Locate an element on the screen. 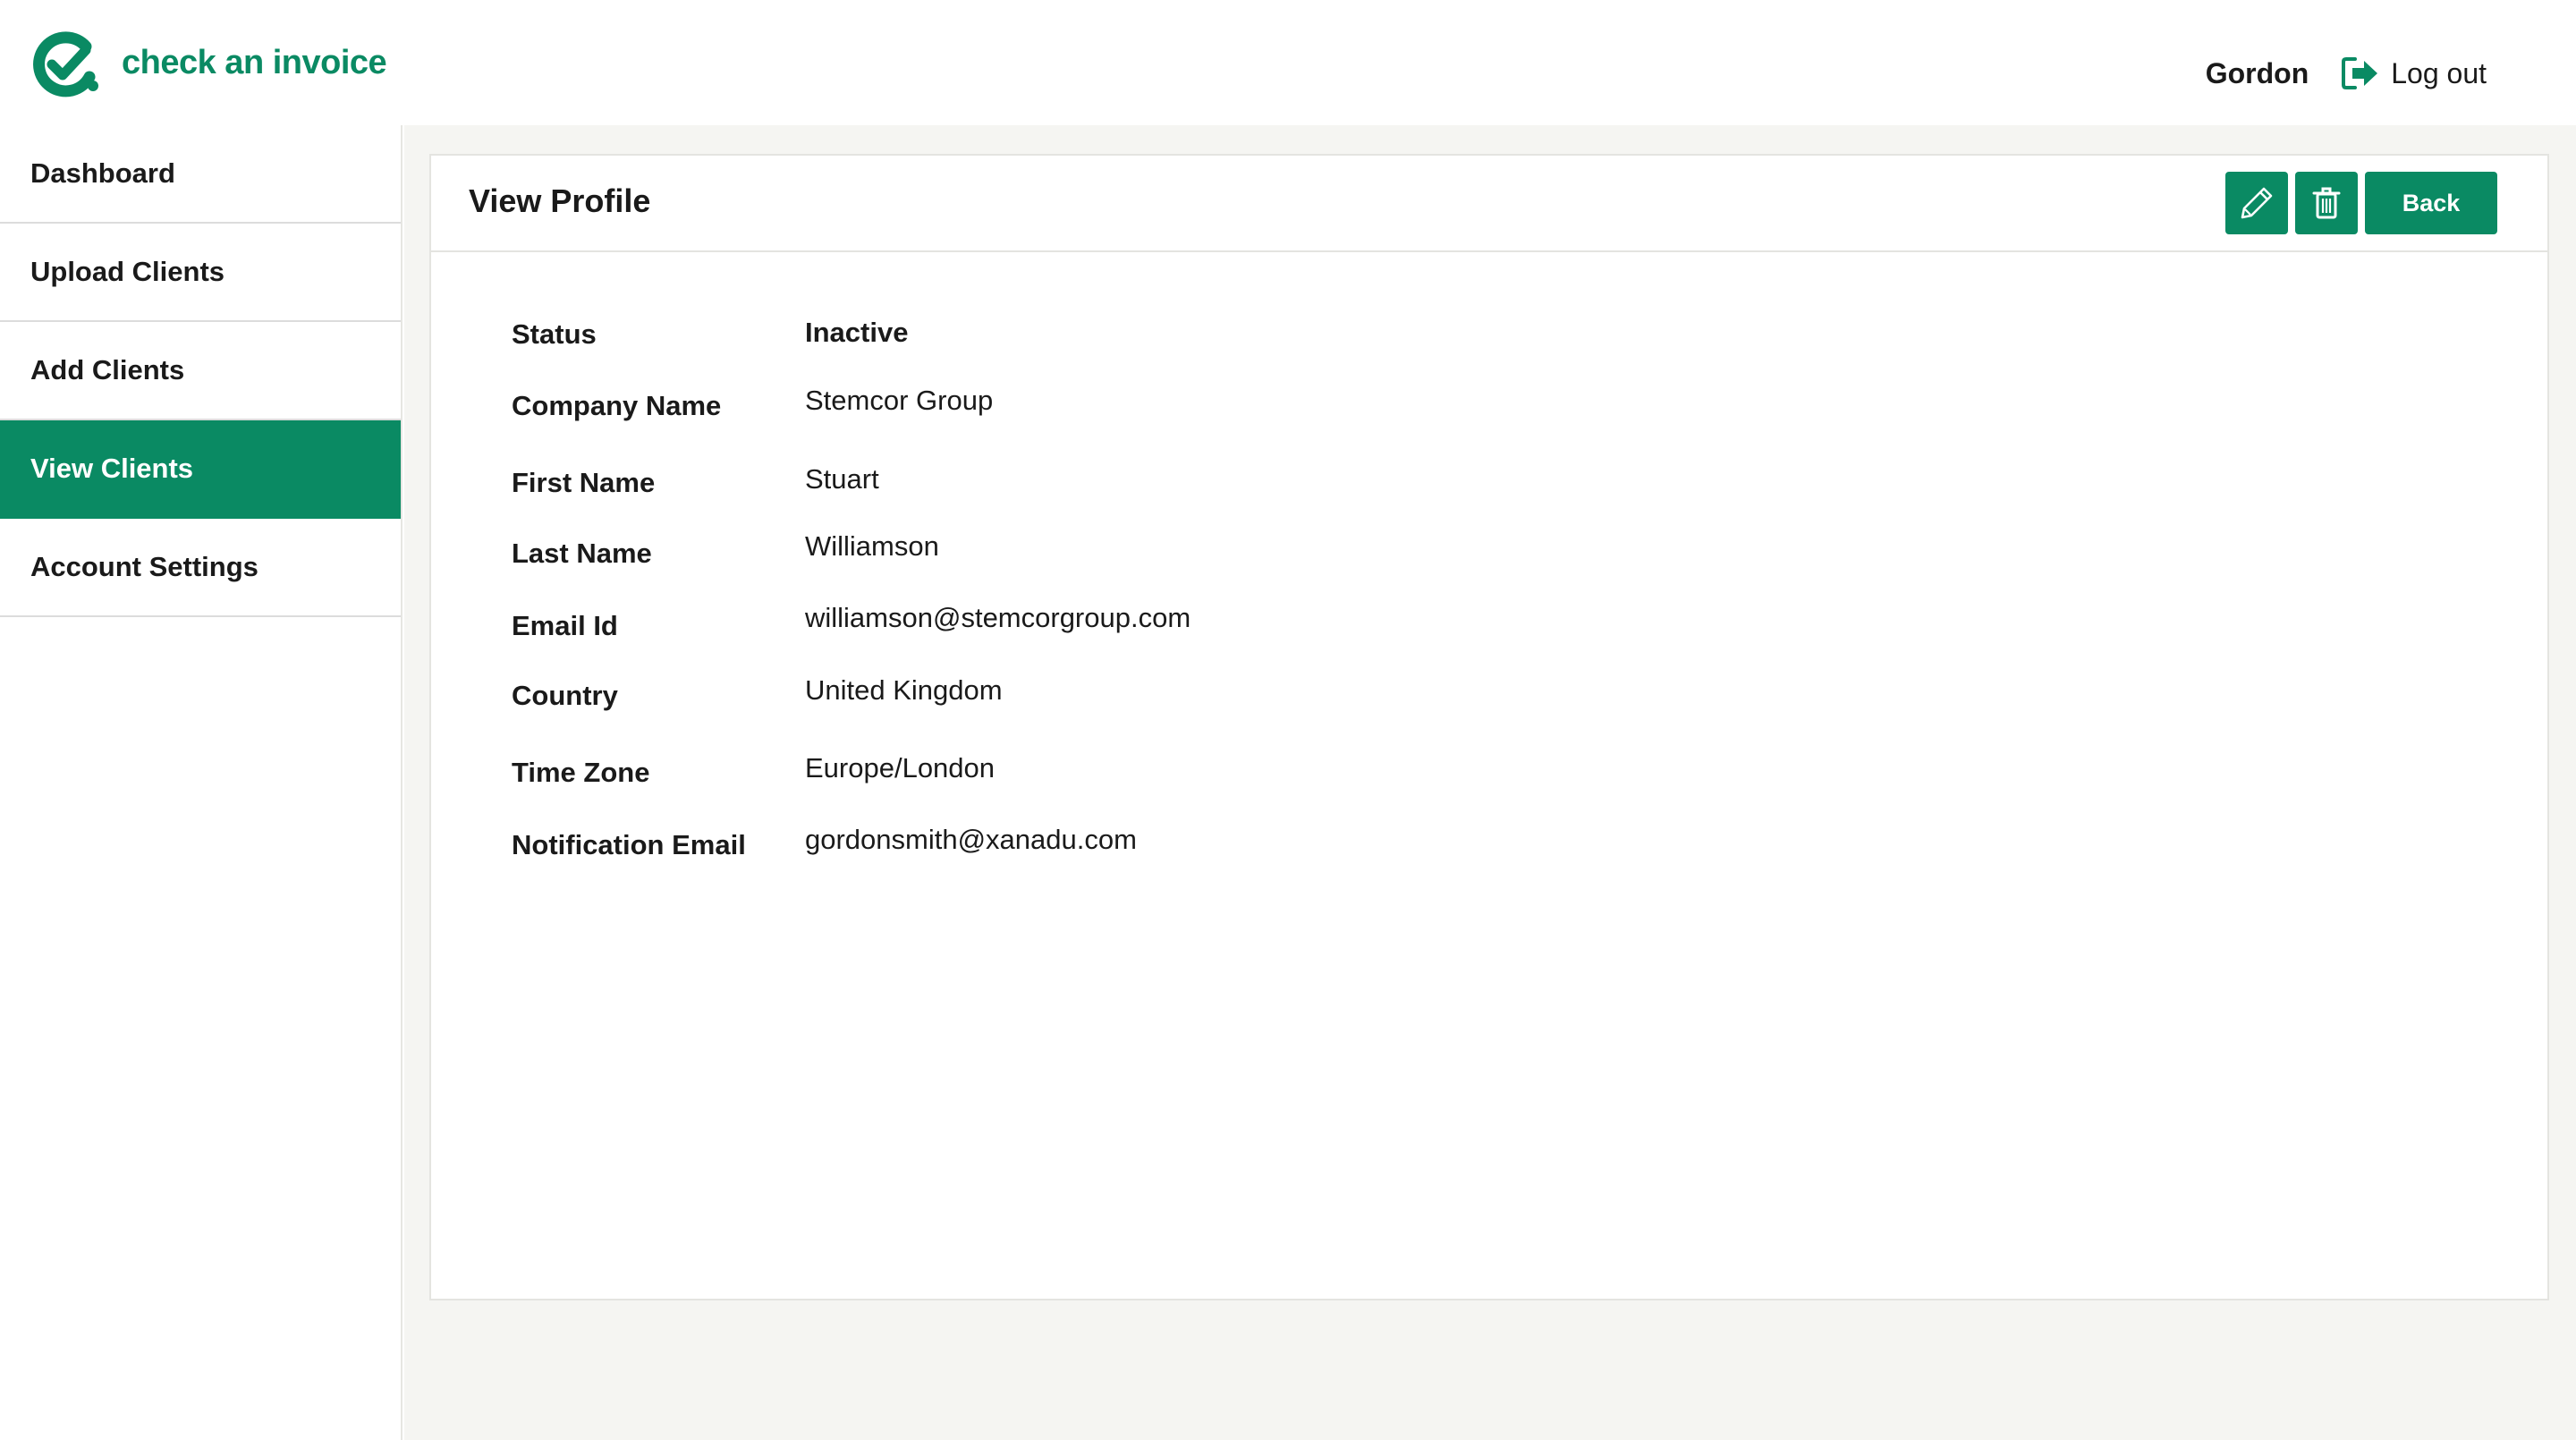 Image resolution: width=2576 pixels, height=1440 pixels. detail-row-email: Email Id williamson@stemcorgroup.com is located at coordinates (1182, 632).